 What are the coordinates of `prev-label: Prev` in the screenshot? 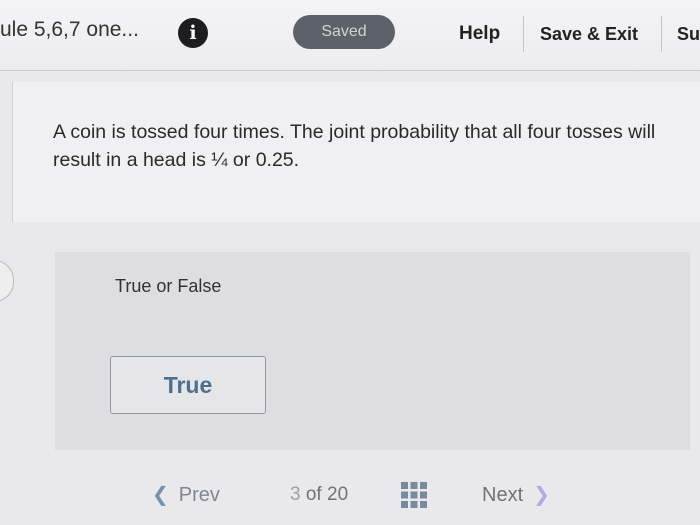 It's located at (199, 495).